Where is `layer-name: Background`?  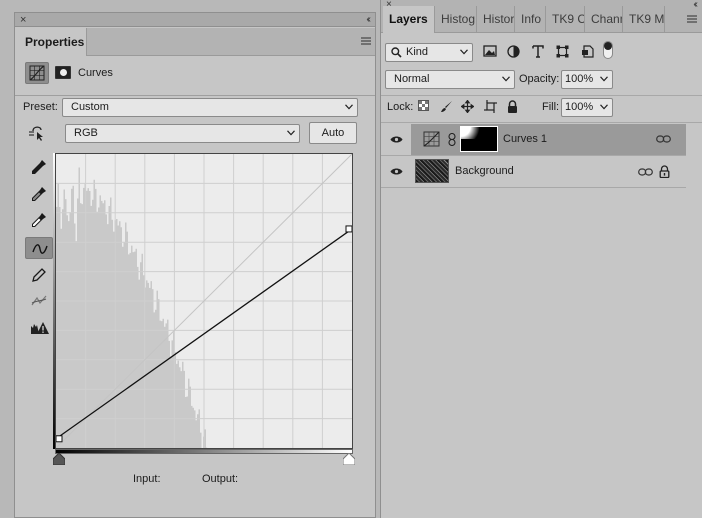
layer-name: Background is located at coordinates (484, 171).